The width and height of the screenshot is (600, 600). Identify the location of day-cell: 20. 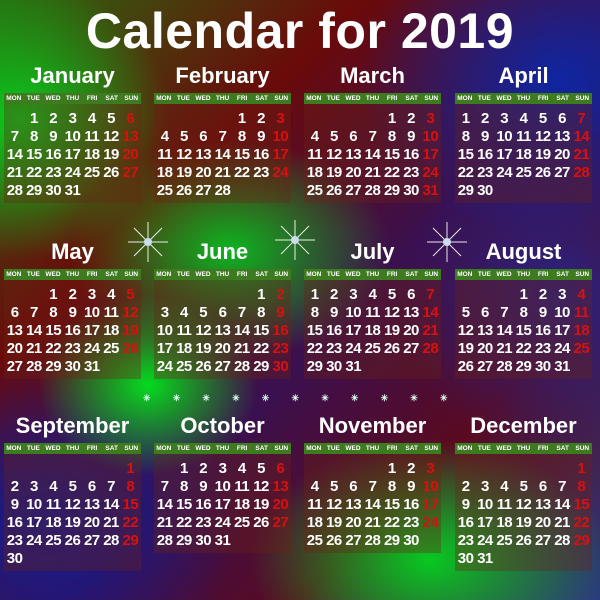
(542, 522).